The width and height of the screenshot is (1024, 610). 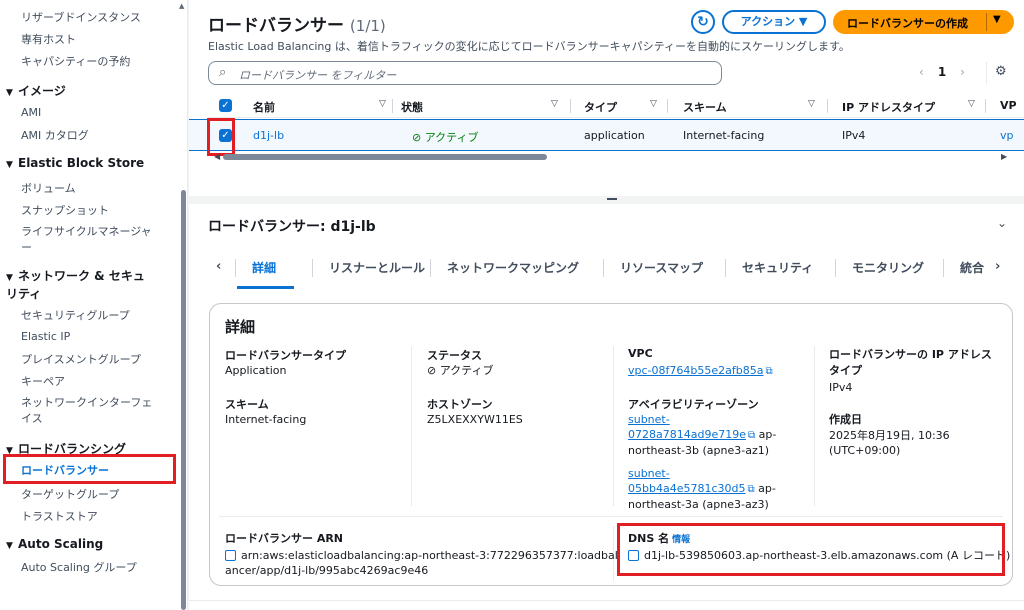 I want to click on table-header: ✓ 名前 ▽ 状態 ▽ タイプ ▽ スキーム ▽ IP アドレスタイプ ▽ VP, so click(x=616, y=106).